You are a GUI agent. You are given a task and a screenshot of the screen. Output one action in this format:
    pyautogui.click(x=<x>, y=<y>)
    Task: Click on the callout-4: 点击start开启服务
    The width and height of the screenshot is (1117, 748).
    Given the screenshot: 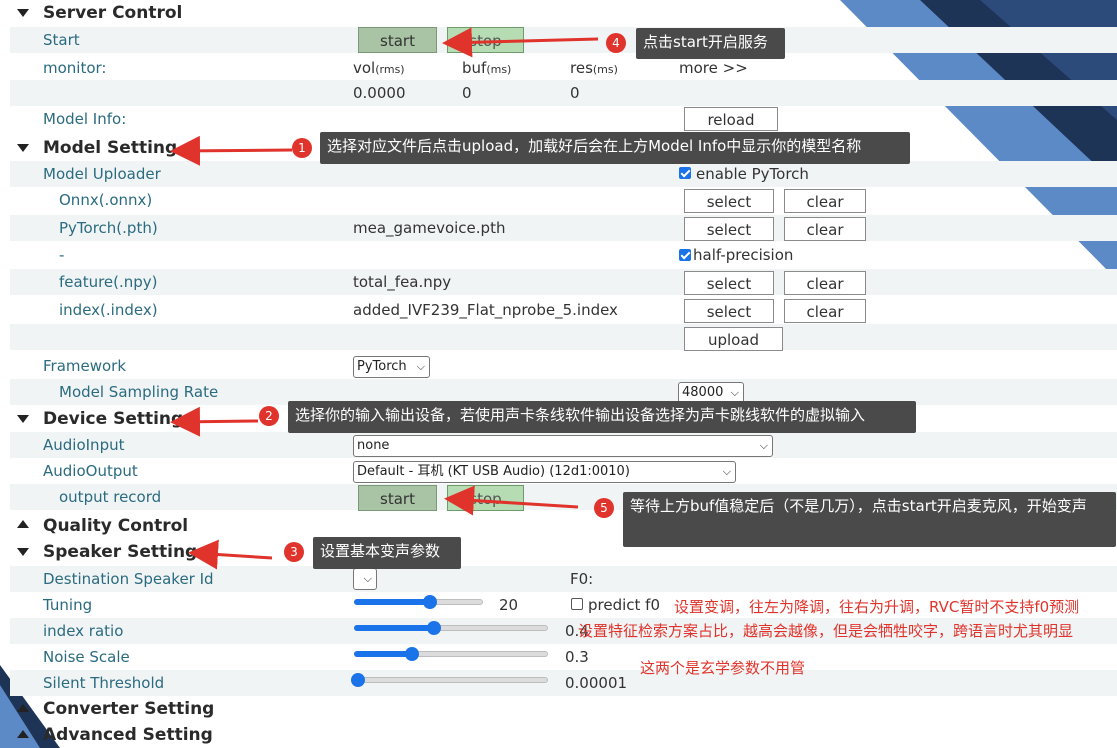 What is the action you would take?
    pyautogui.click(x=710, y=43)
    